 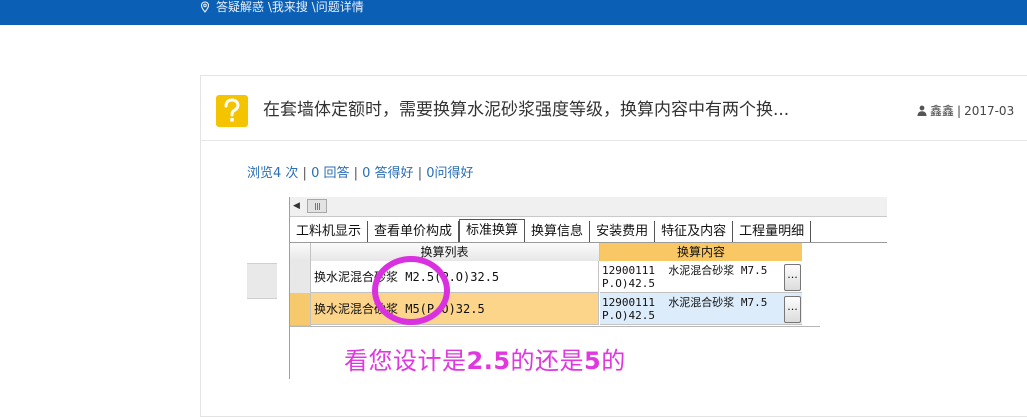 What do you see at coordinates (701, 252) in the screenshot?
I see `column-header-content: 换算内容` at bounding box center [701, 252].